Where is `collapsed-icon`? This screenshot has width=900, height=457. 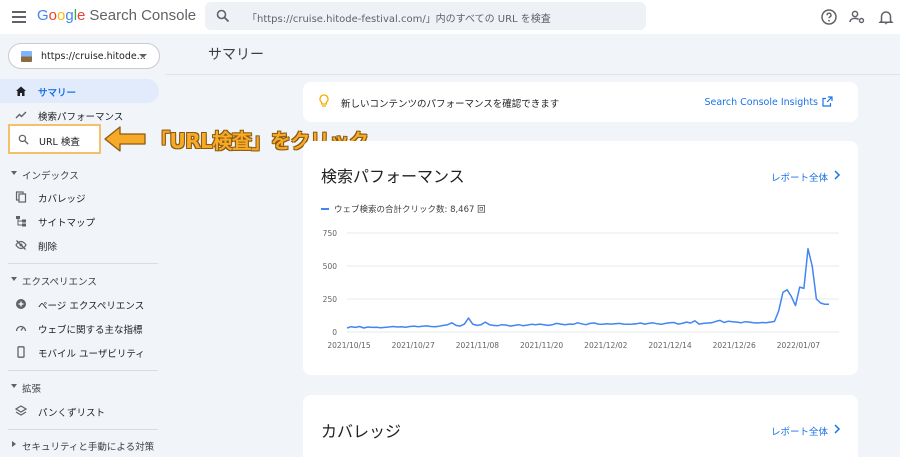 collapsed-icon is located at coordinates (14, 444).